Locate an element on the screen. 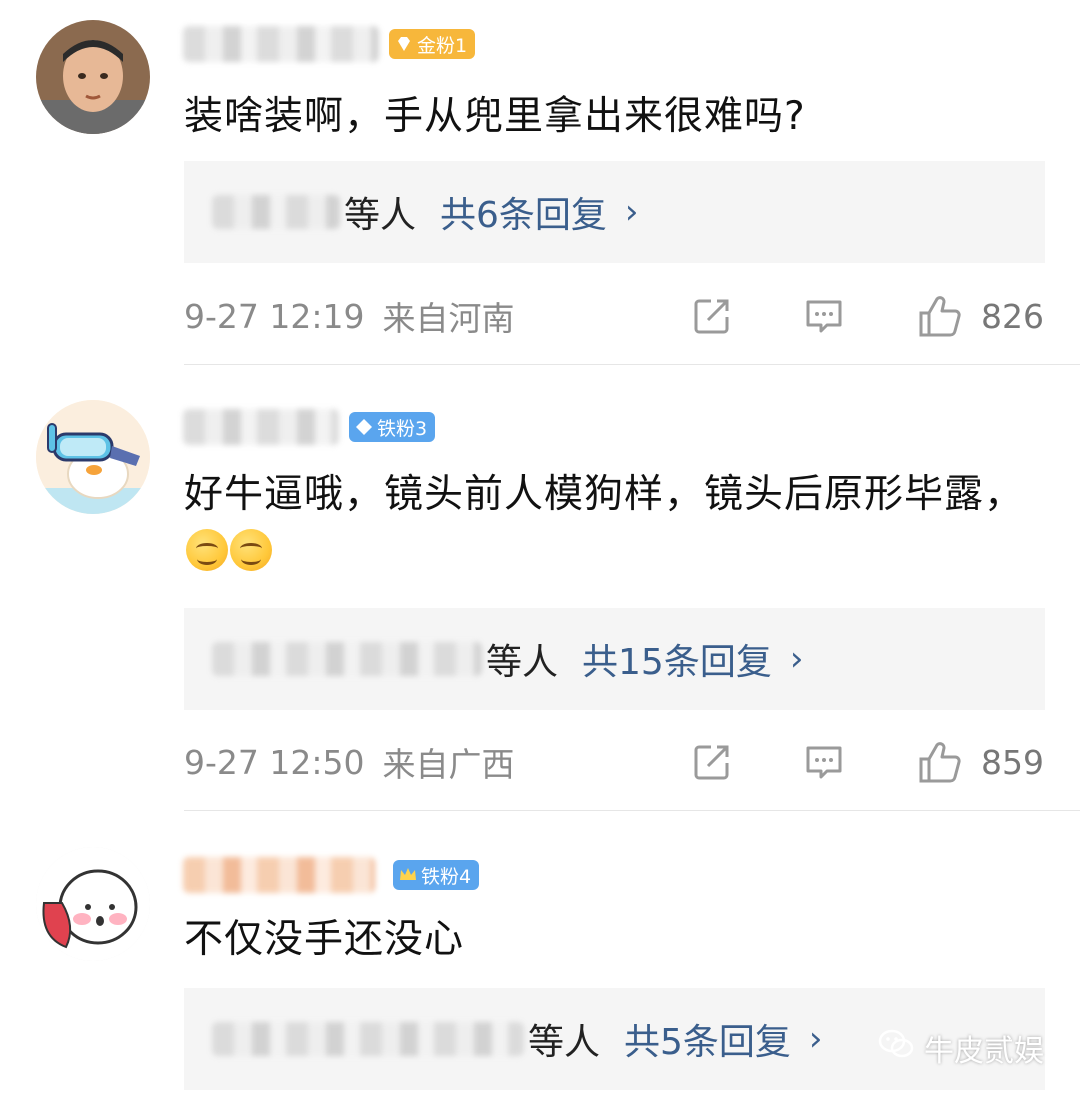 This screenshot has width=1080, height=1100. diamond-icon is located at coordinates (364, 427).